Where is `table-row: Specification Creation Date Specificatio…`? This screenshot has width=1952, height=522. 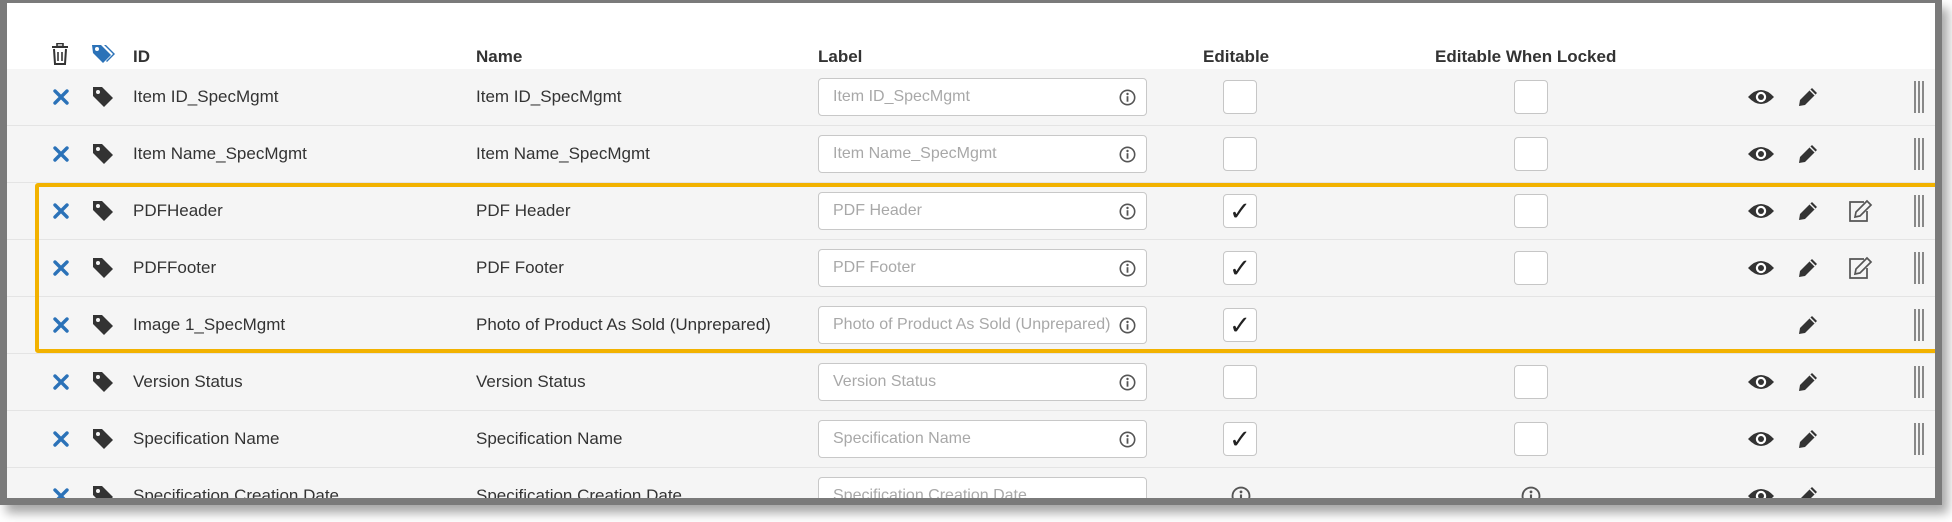 table-row: Specification Creation Date Specificatio… is located at coordinates (971, 486).